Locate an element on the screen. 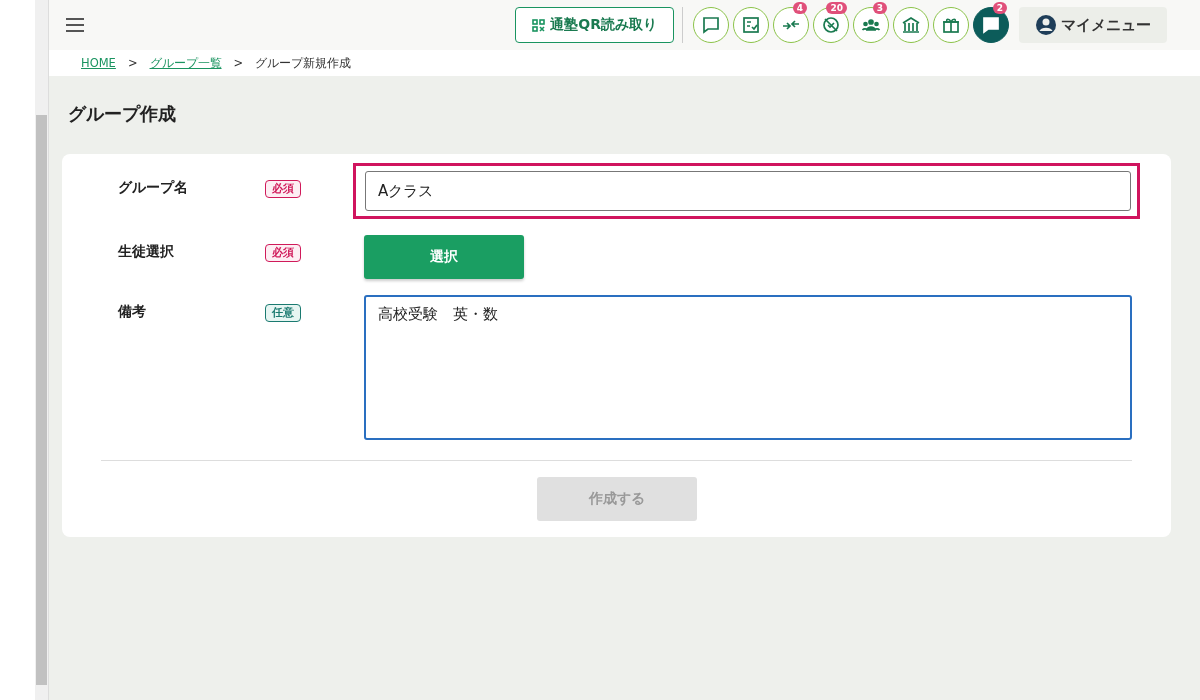  textarea-field: 高校受験 英・数 is located at coordinates (748, 367).